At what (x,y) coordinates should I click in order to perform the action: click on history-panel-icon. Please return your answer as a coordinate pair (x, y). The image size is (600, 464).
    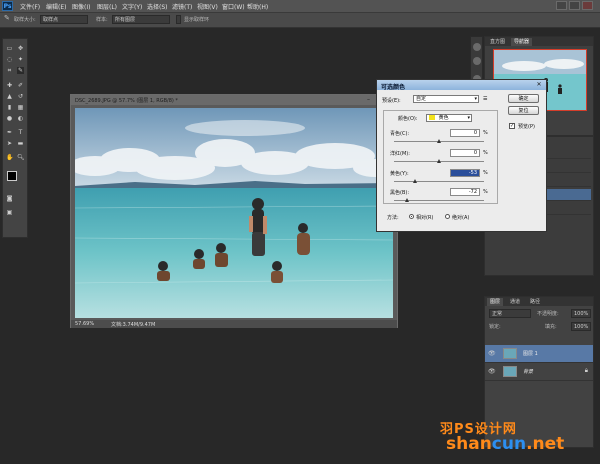
    Looking at the image, I should click on (477, 47).